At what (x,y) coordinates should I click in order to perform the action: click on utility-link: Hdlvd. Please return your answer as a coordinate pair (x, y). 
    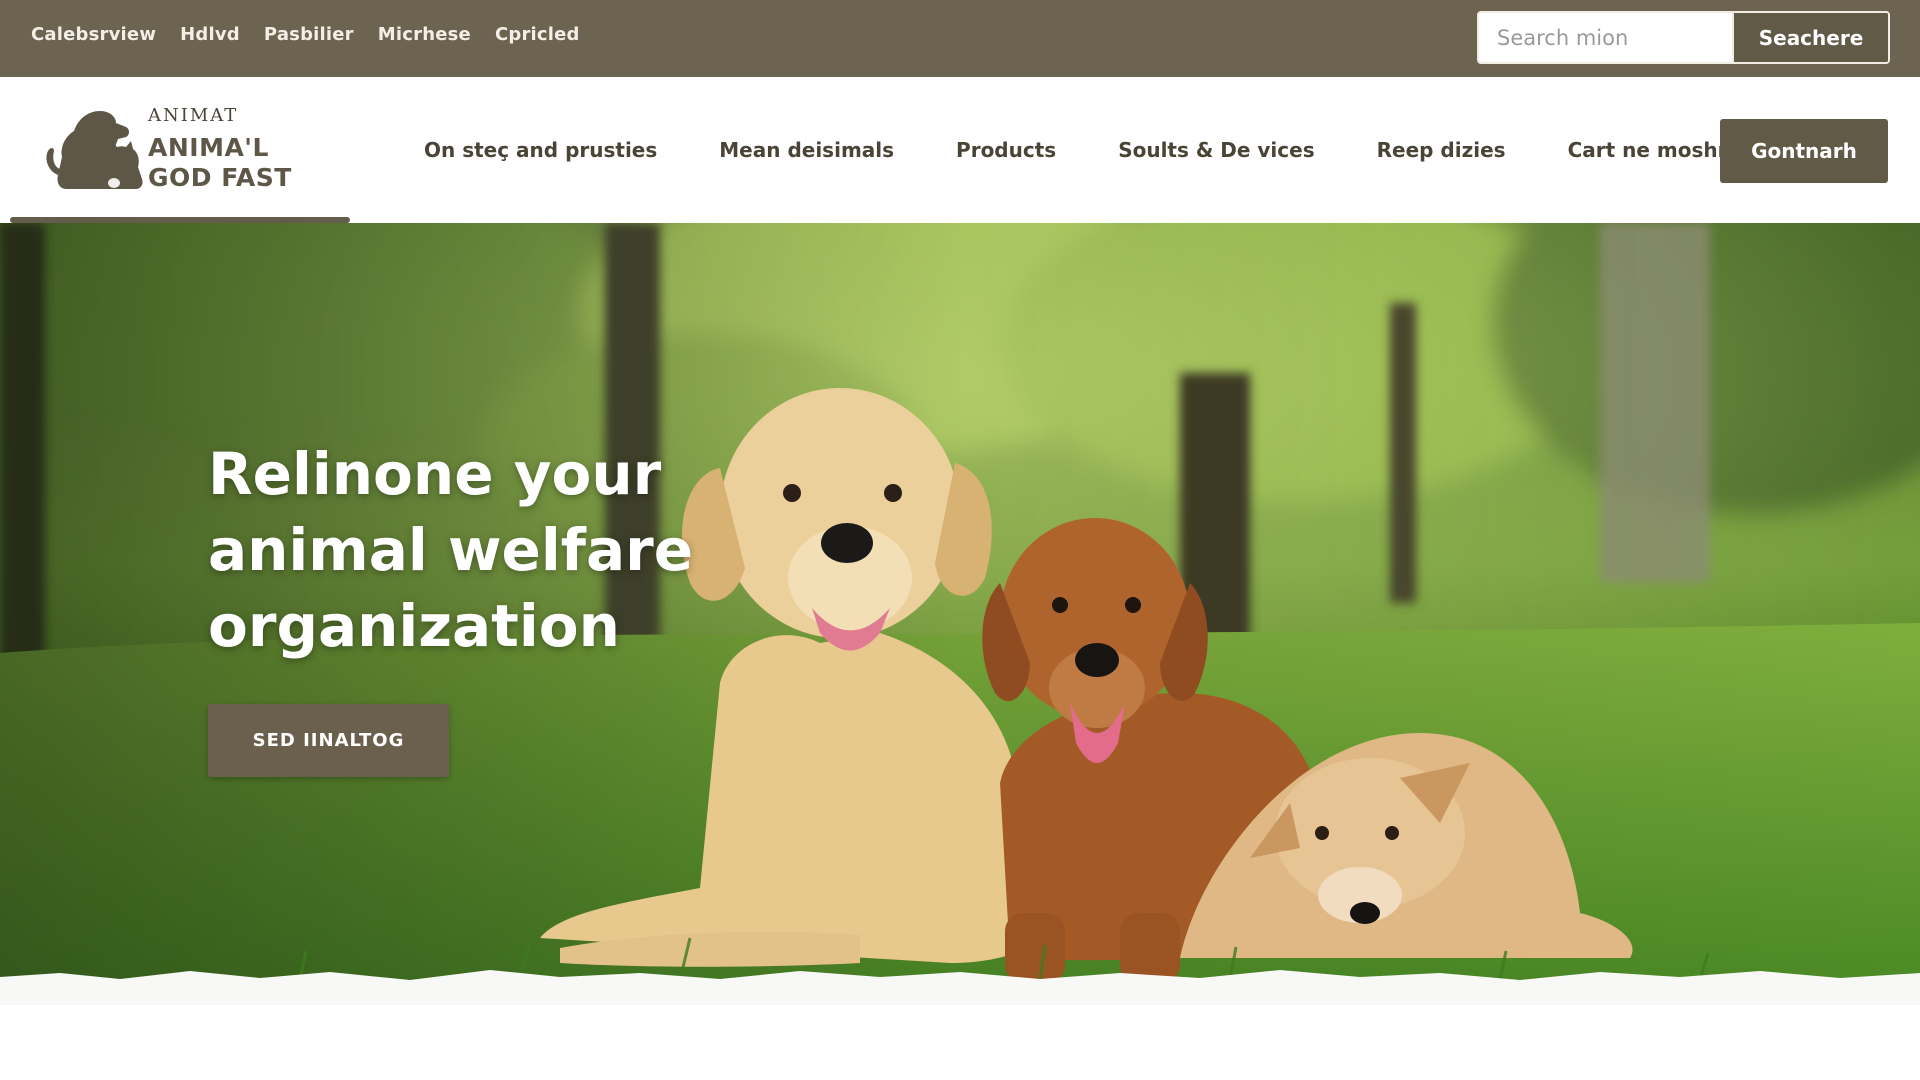
    Looking at the image, I should click on (210, 34).